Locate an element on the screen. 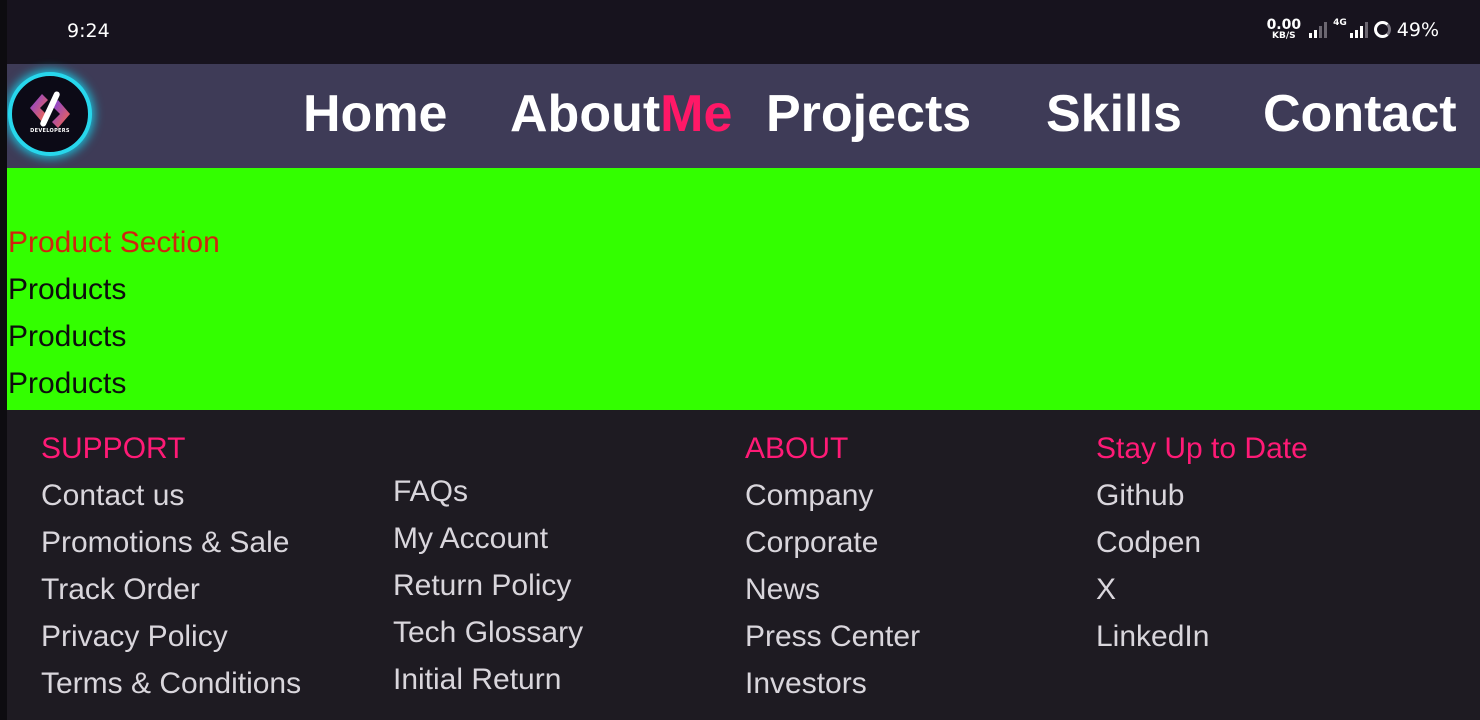 The height and width of the screenshot is (720, 1480). nav-home-link: Home is located at coordinates (375, 114).